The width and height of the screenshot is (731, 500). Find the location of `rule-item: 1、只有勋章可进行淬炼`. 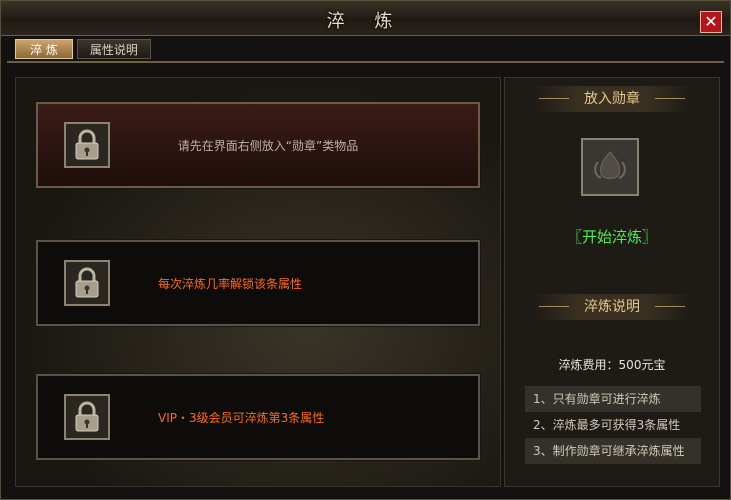

rule-item: 1、只有勋章可进行淬炼 is located at coordinates (613, 399).